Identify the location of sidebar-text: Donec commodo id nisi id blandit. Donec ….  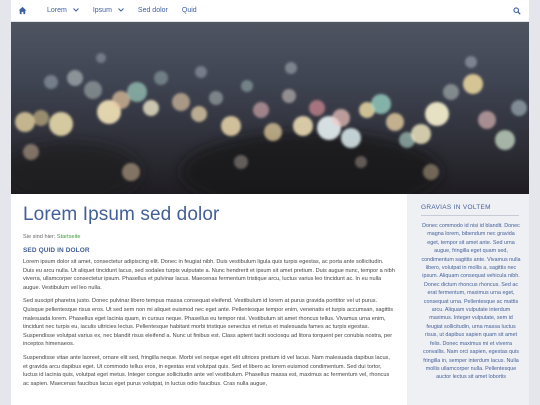
(471, 302).